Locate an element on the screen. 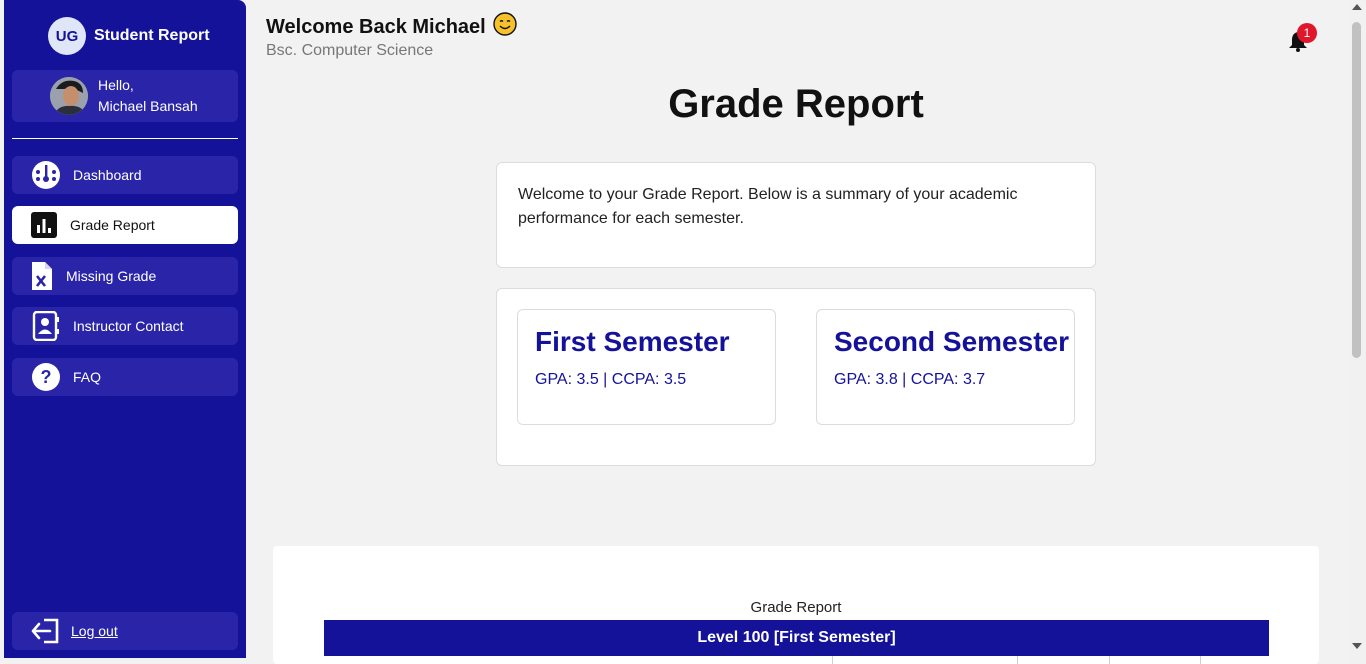  user-greeting: Hello, is located at coordinates (116, 85).